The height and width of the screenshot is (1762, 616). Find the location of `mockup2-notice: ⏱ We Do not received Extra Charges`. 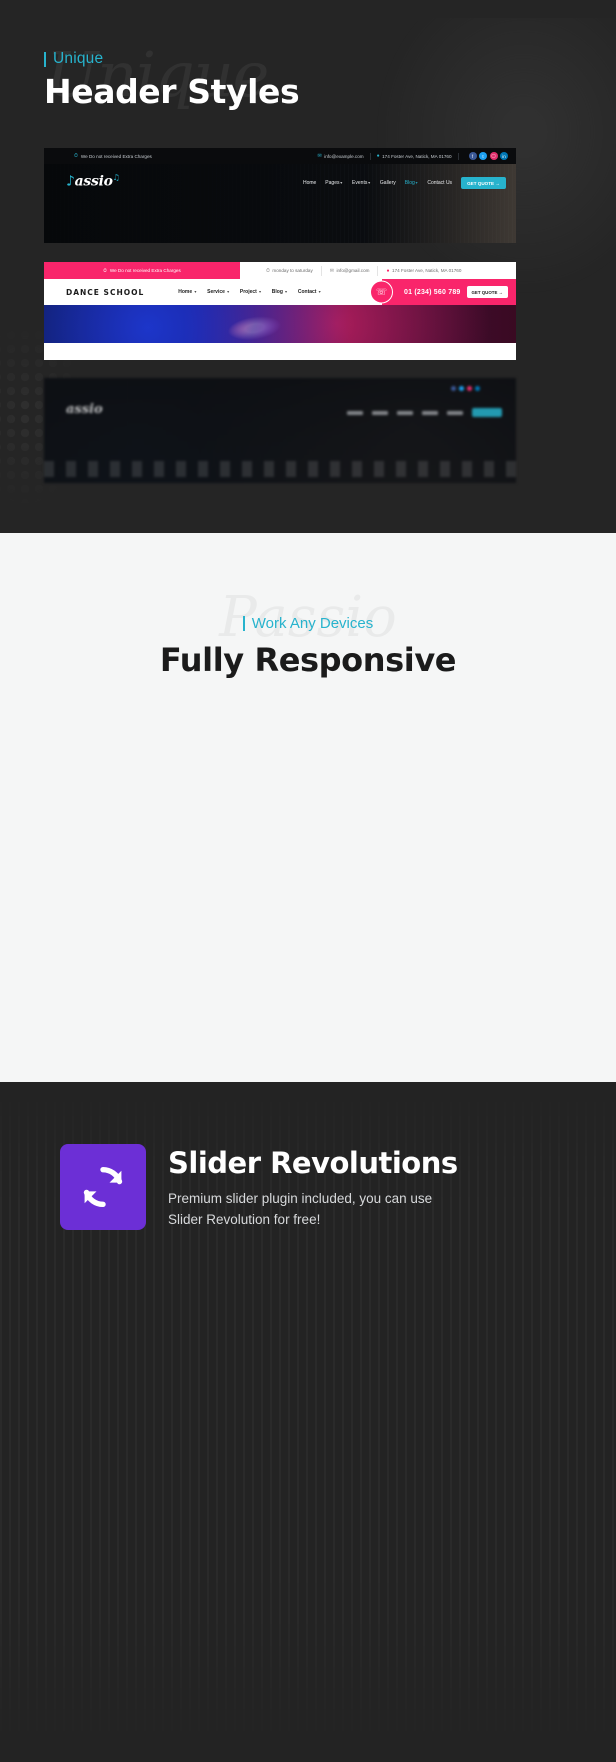

mockup2-notice: ⏱ We Do not received Extra Charges is located at coordinates (142, 270).